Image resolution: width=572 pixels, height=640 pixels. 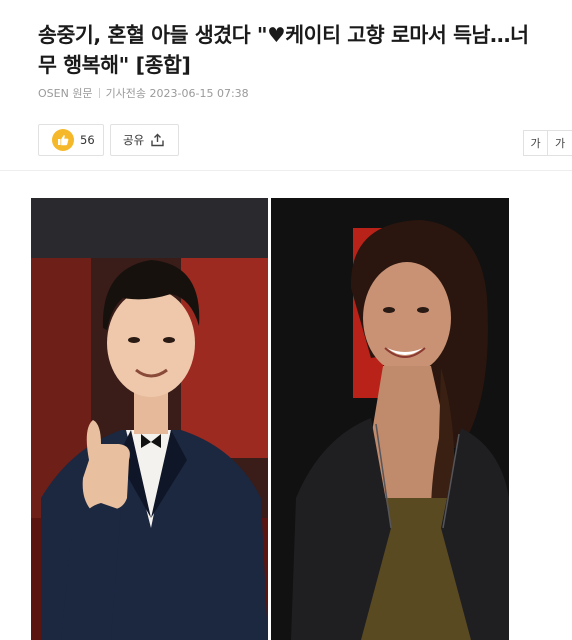 What do you see at coordinates (177, 93) in the screenshot?
I see `article-timestamp: 기사전송 2023-06-15 07:38` at bounding box center [177, 93].